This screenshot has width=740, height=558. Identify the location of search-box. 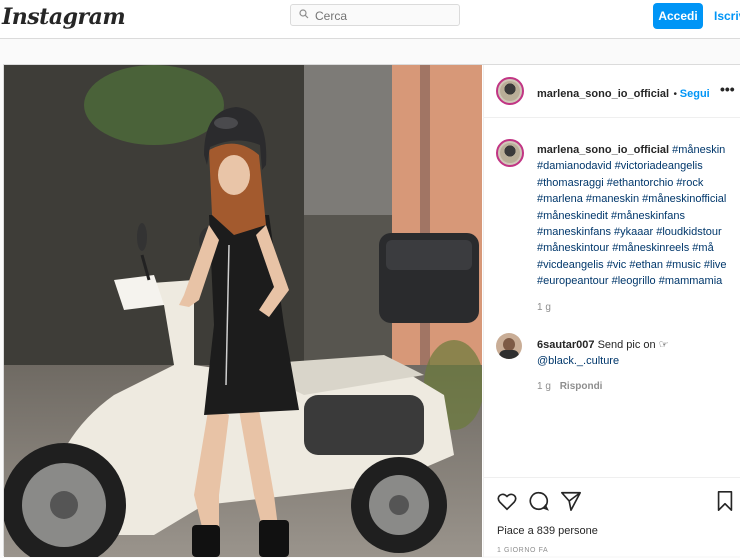
(375, 15).